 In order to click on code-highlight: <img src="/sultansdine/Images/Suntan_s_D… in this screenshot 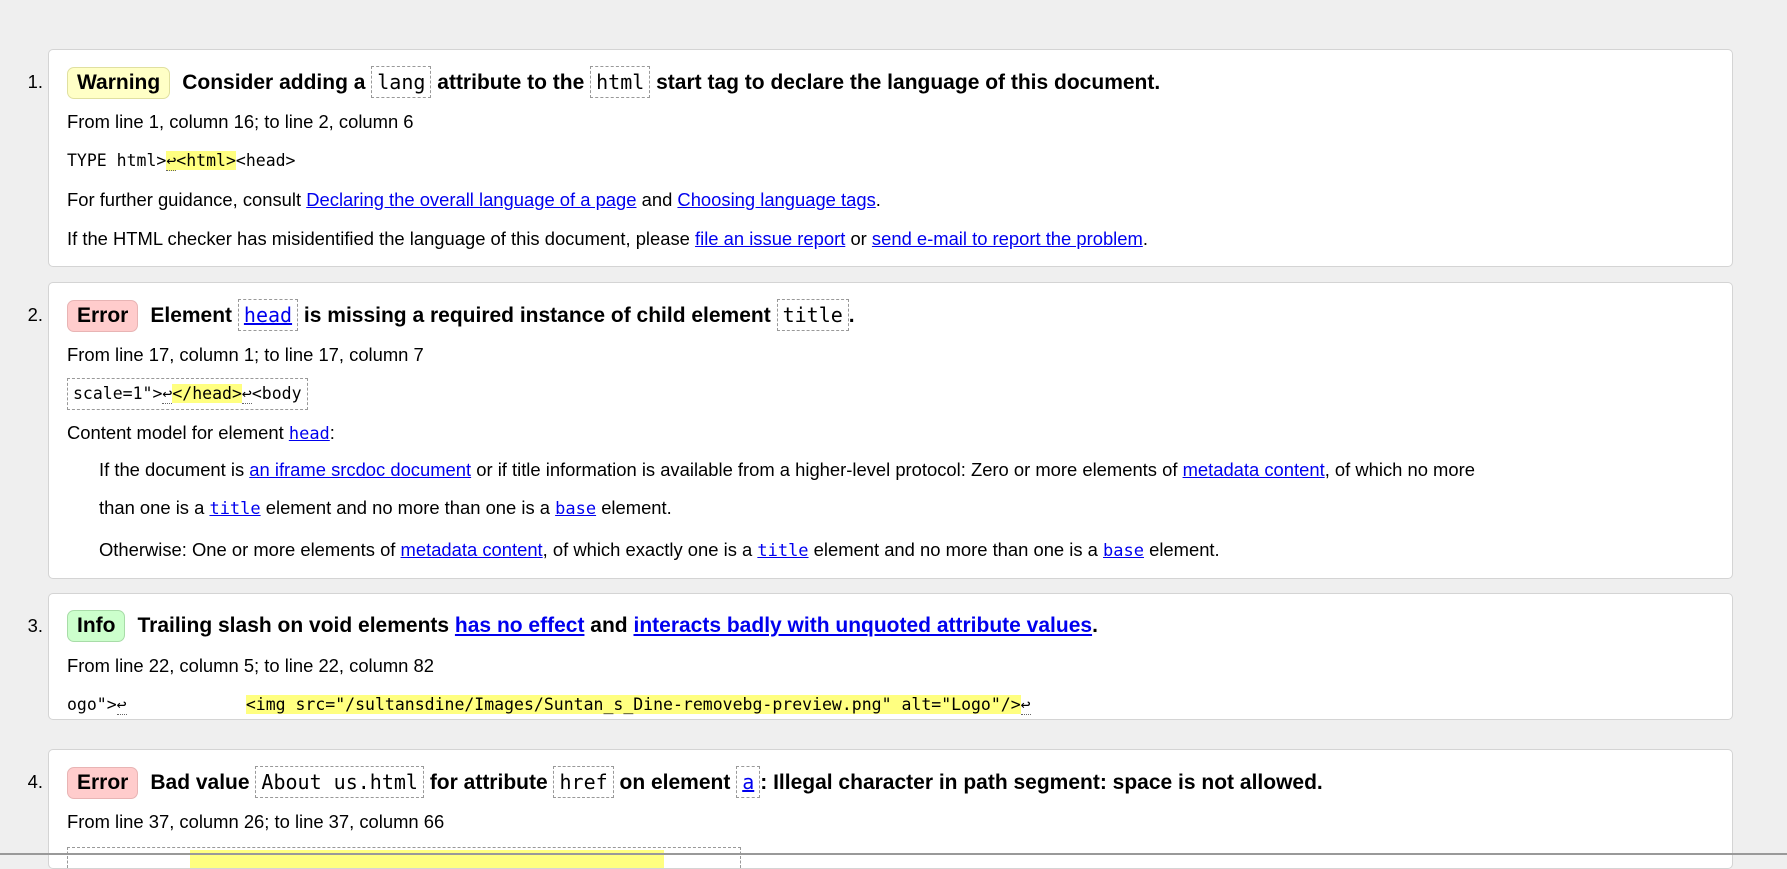, I will do `click(633, 704)`.